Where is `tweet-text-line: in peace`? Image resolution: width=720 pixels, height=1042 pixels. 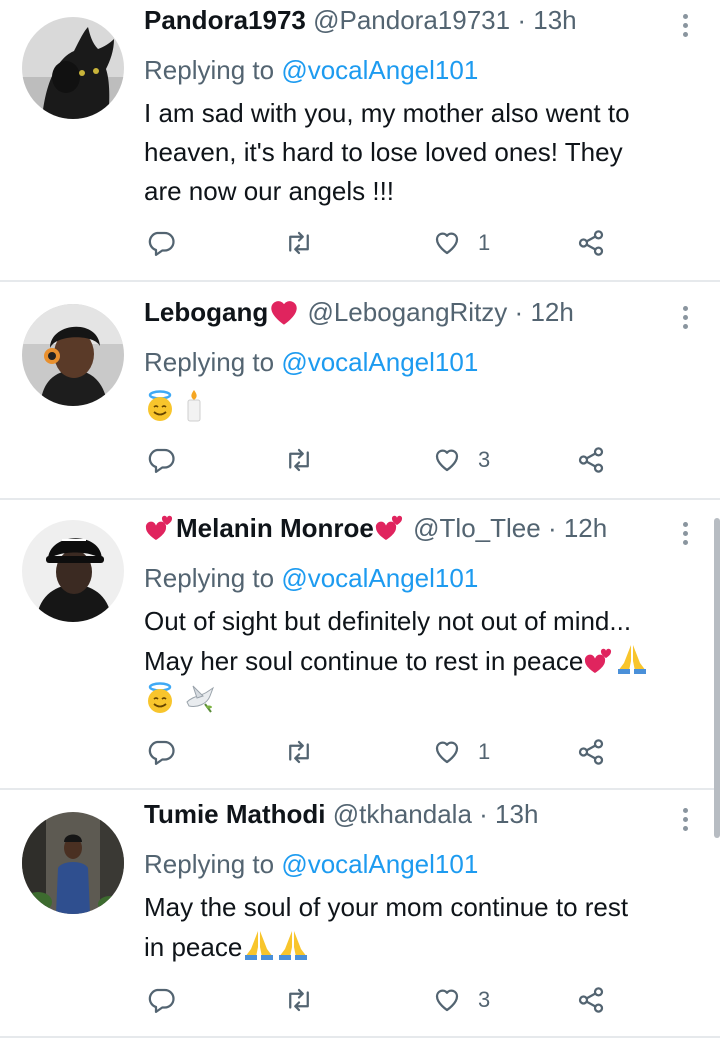 tweet-text-line: in peace is located at coordinates (193, 947).